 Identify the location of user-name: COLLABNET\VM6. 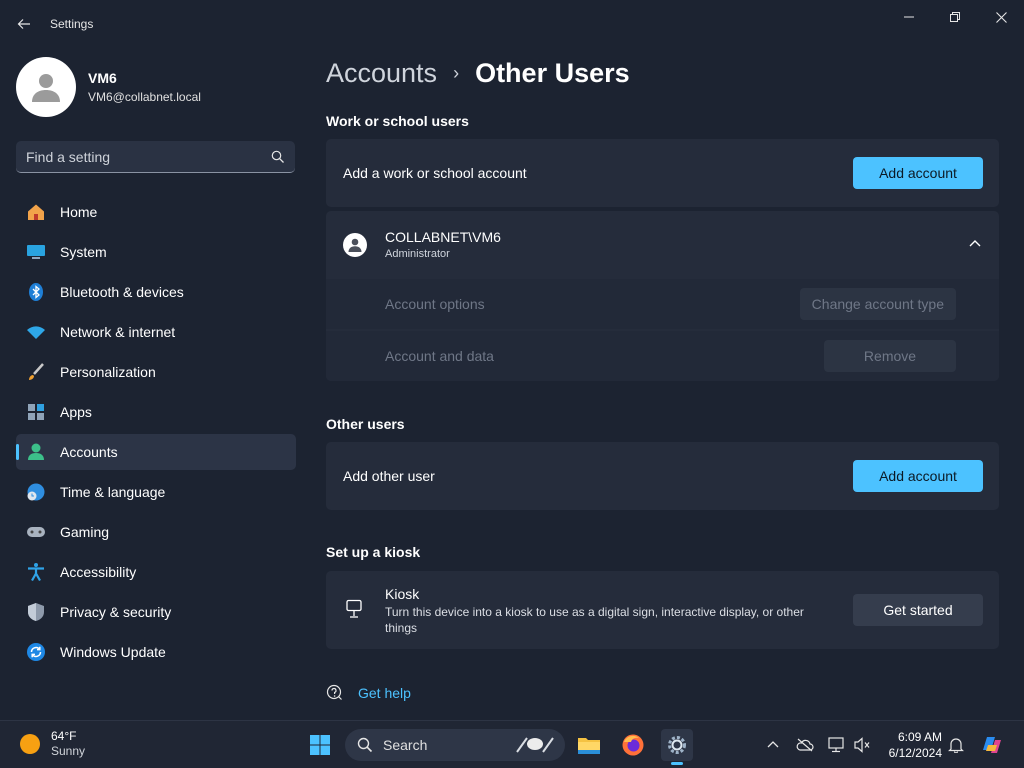
(443, 237).